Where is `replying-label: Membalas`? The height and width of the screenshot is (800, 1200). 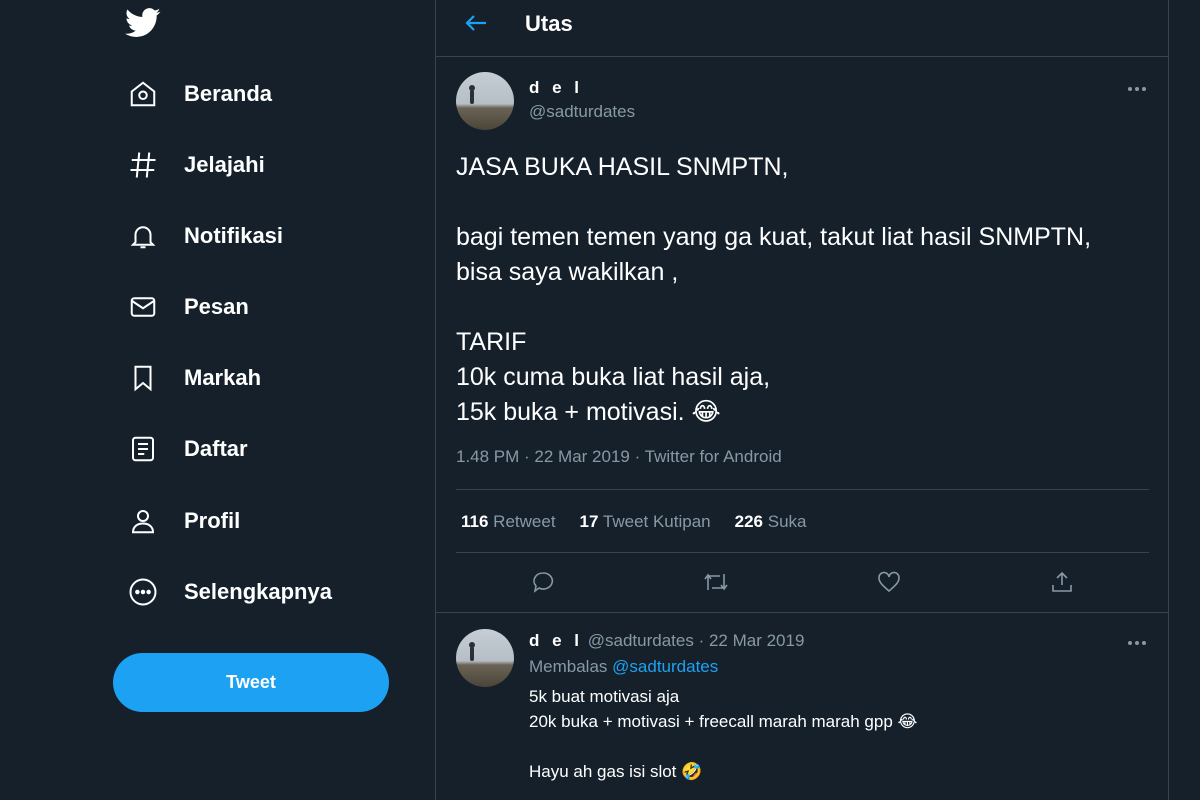 replying-label: Membalas is located at coordinates (568, 666).